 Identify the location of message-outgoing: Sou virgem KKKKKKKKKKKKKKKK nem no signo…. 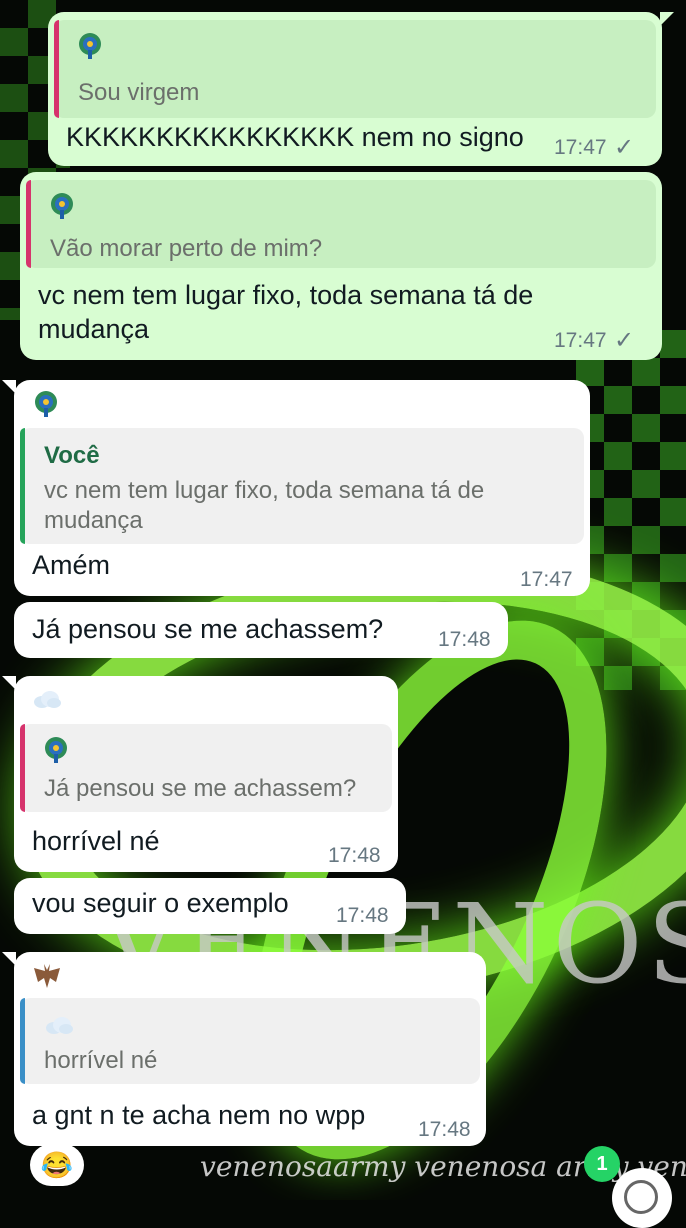
(361, 89).